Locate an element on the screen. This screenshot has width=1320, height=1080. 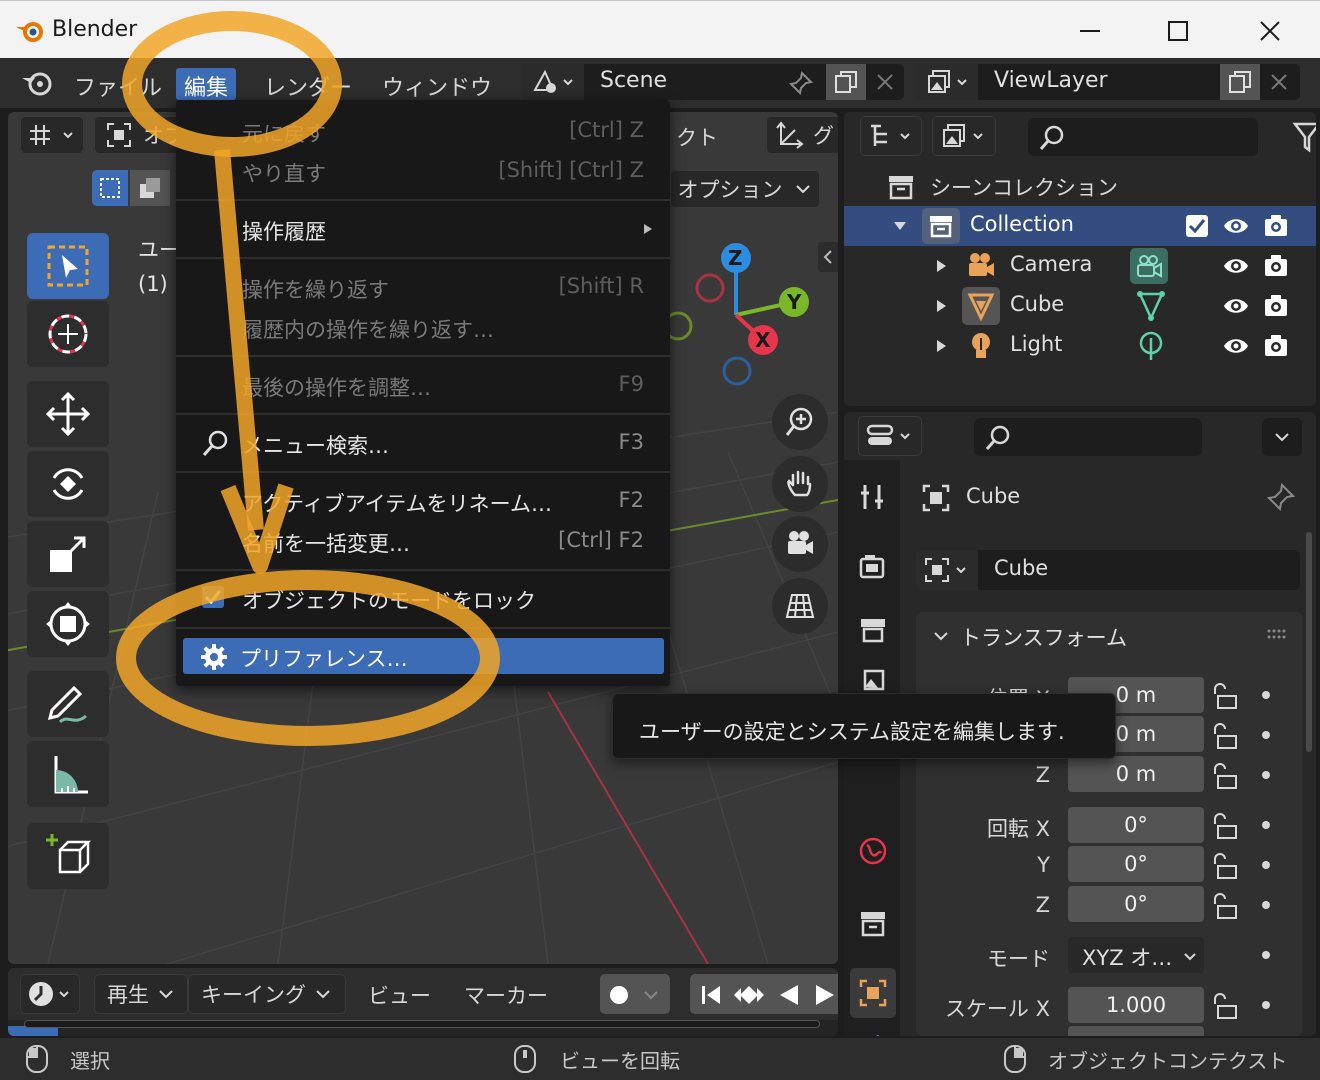
close-button is located at coordinates (1270, 31).